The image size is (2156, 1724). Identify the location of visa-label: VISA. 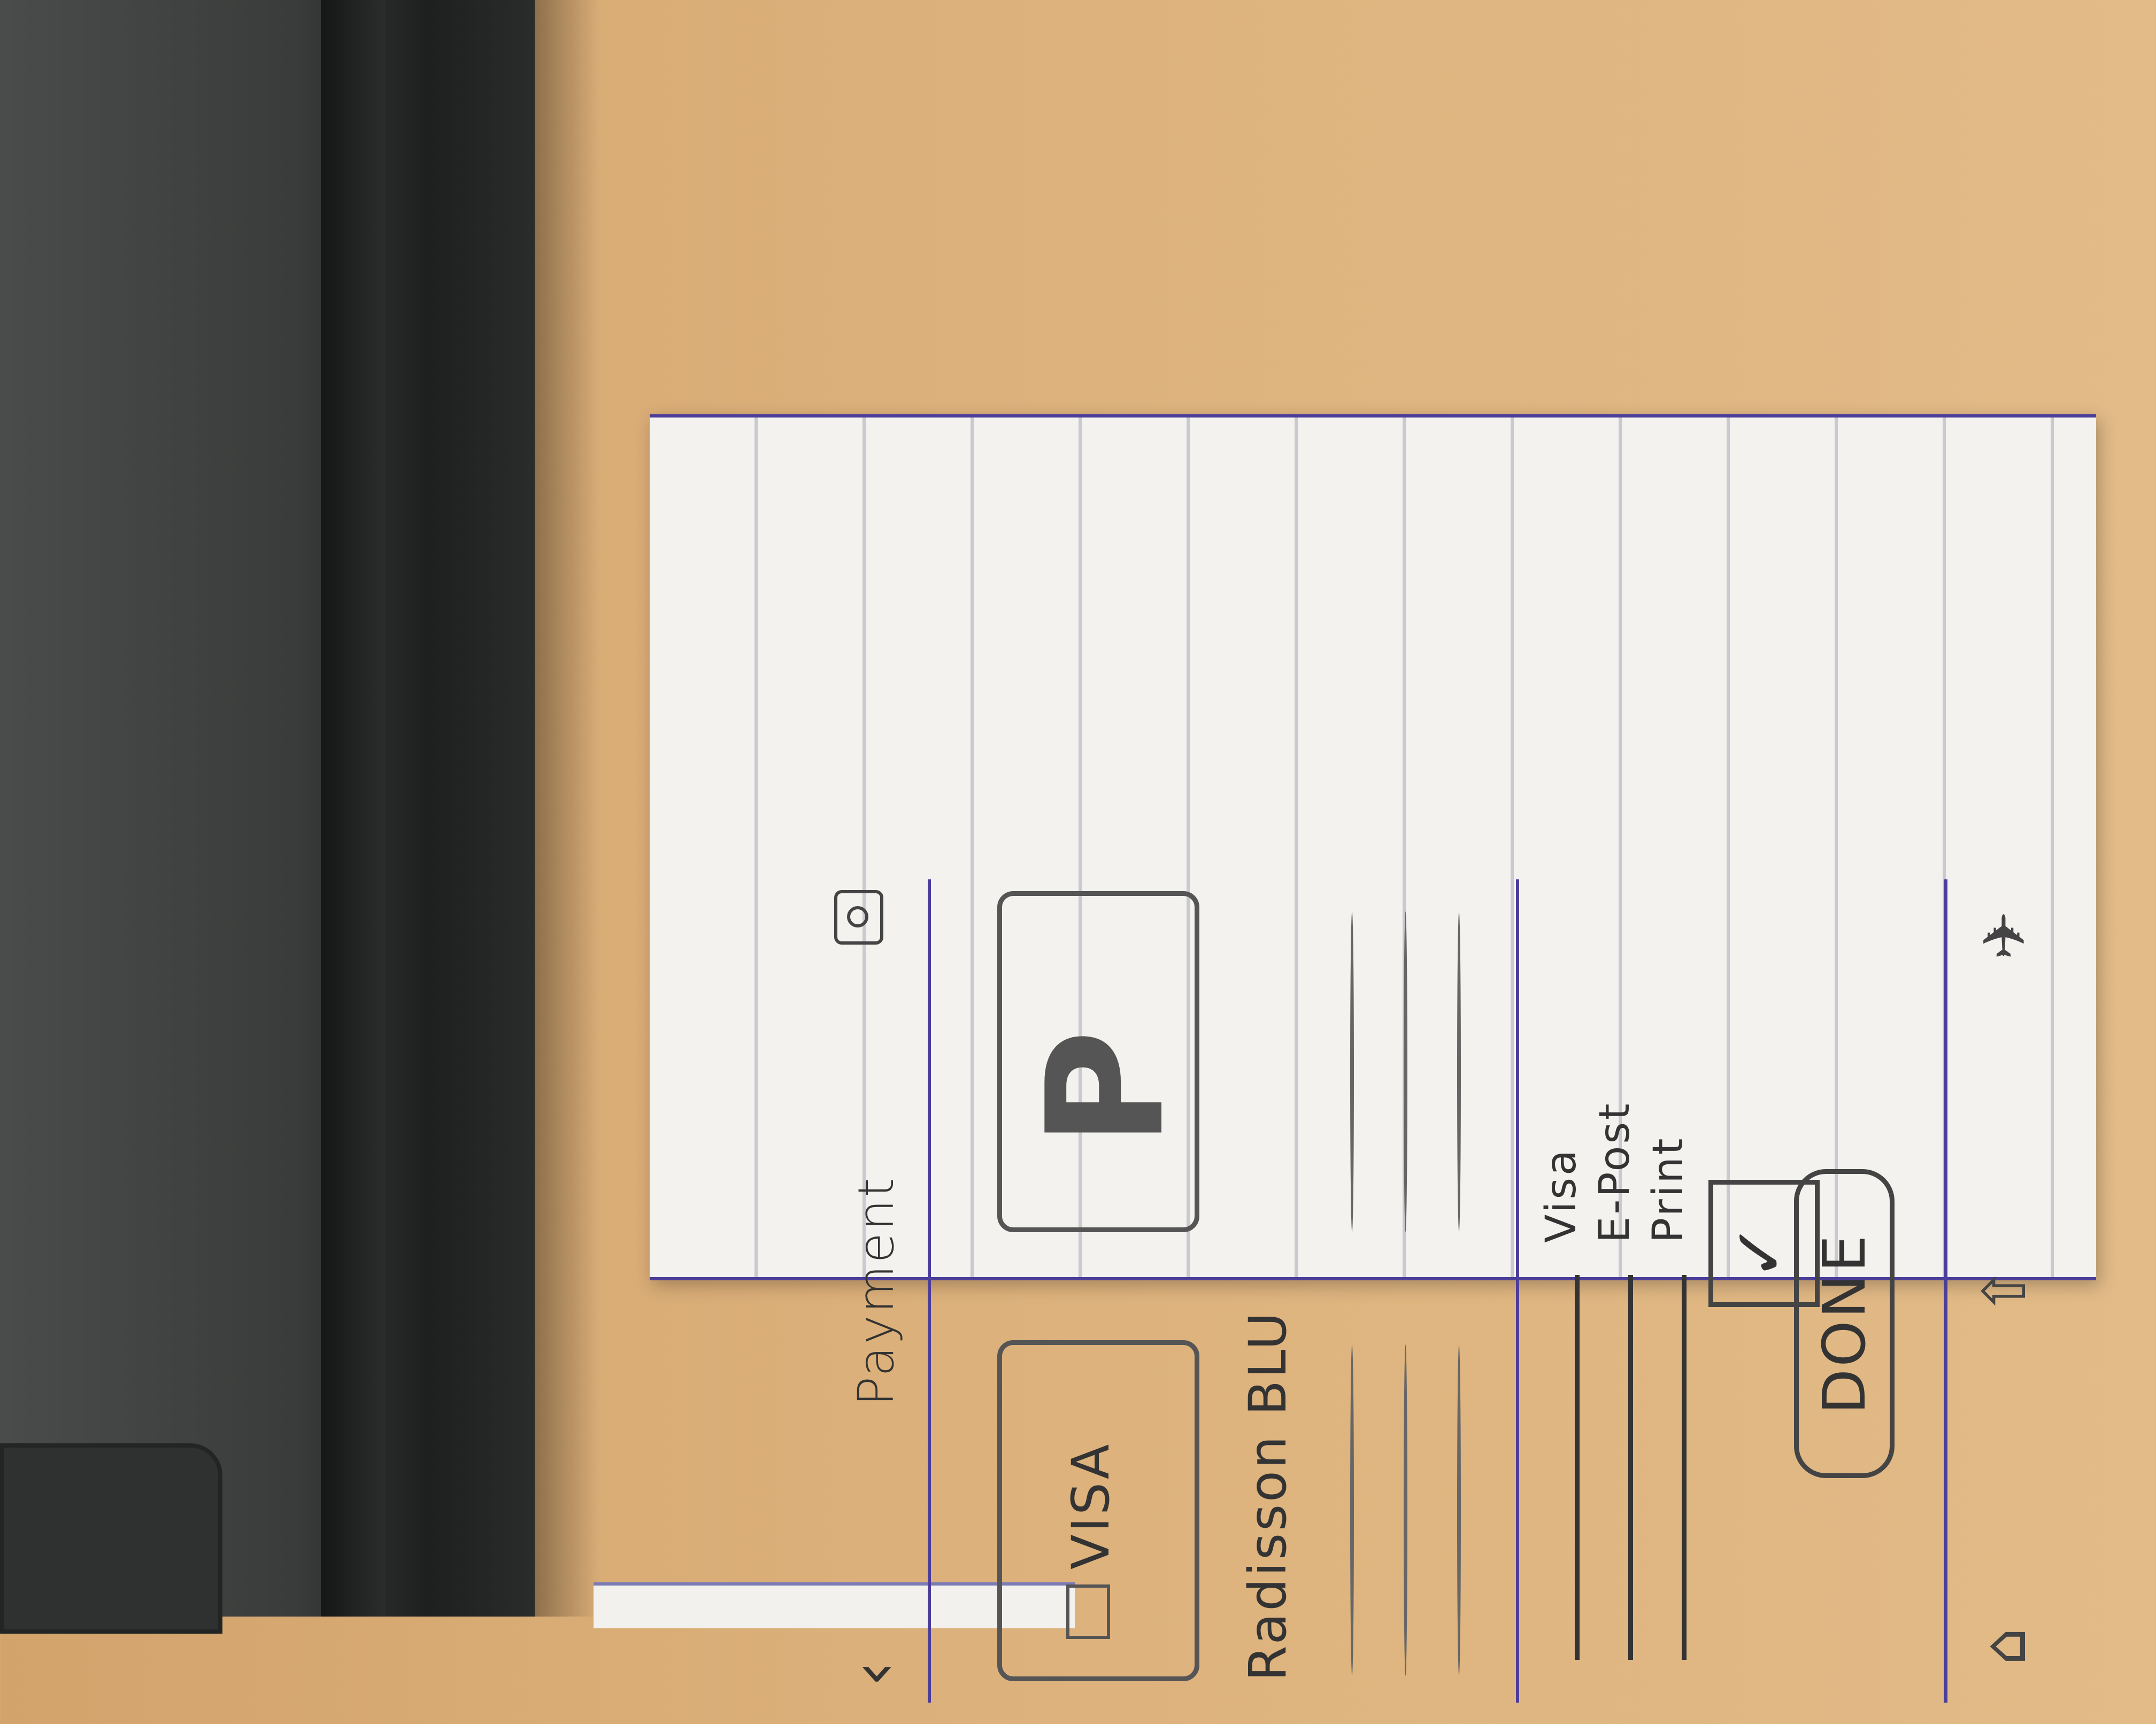
(1091, 1506).